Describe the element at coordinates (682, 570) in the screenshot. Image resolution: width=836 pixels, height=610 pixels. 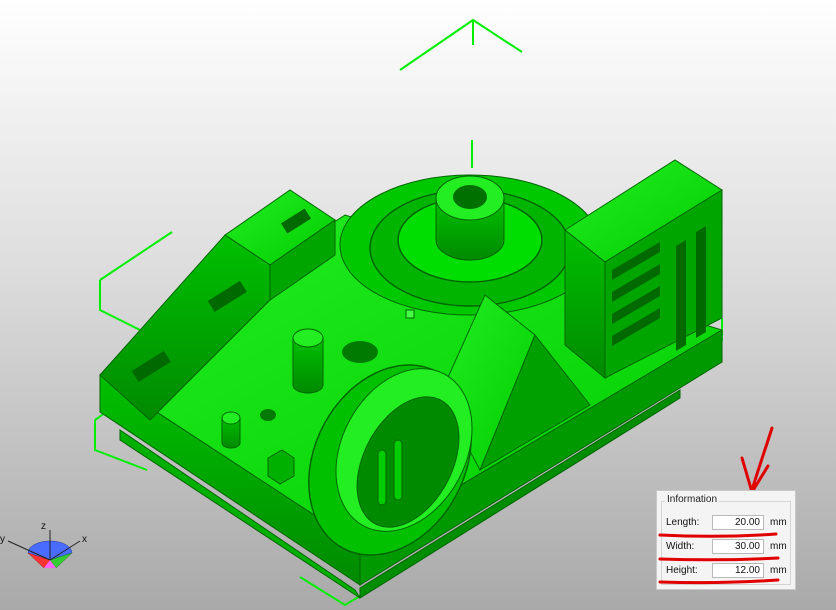
I see `height-label: Height:` at that location.